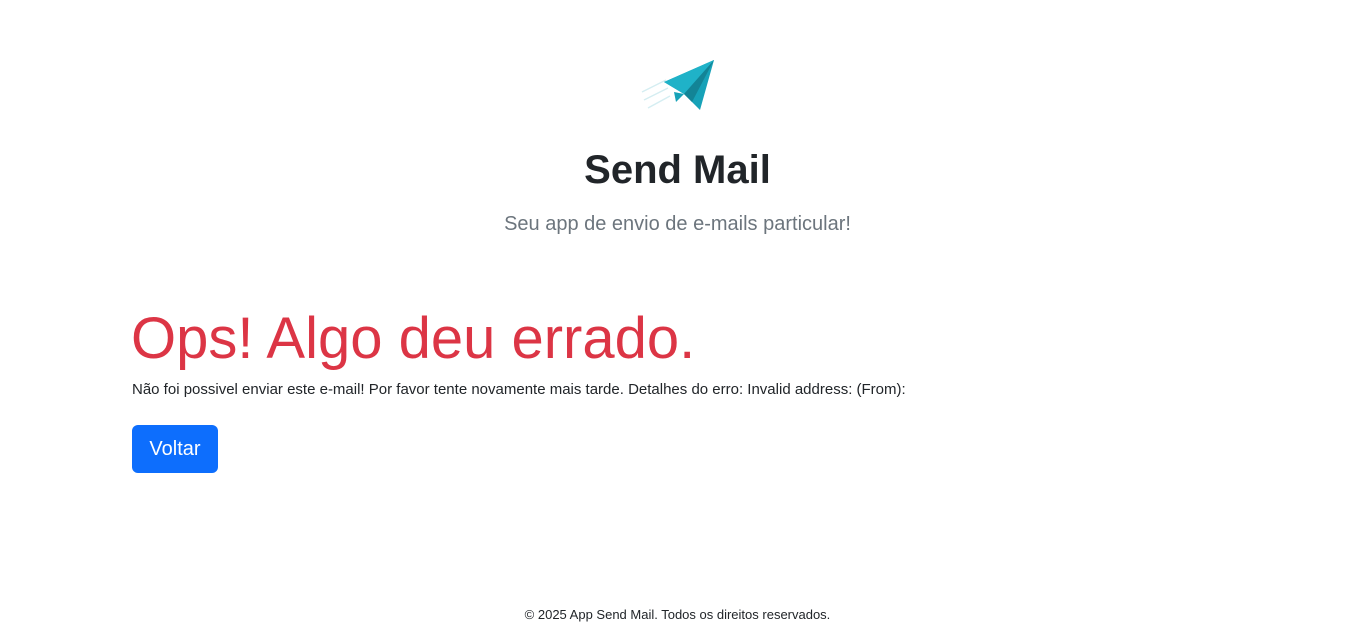 The height and width of the screenshot is (637, 1355). I want to click on error-title: Ops! Algo deu errado., so click(413, 338).